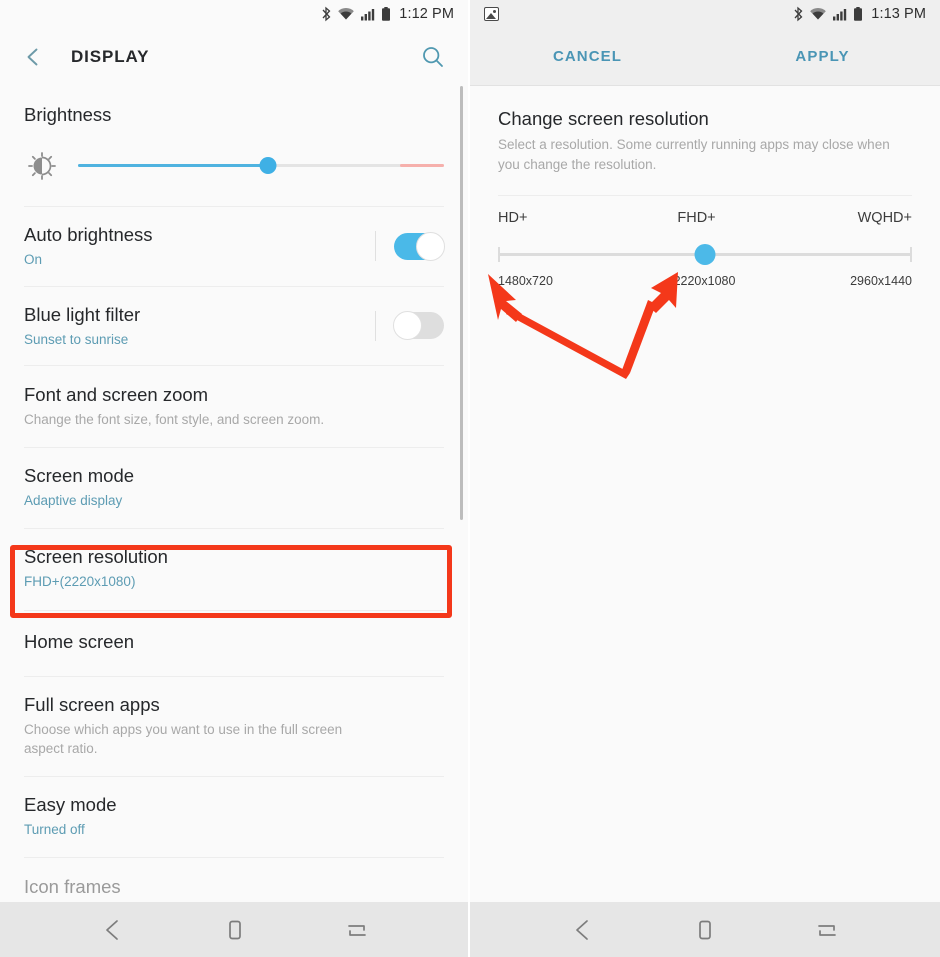 The width and height of the screenshot is (940, 957). Describe the element at coordinates (881, 280) in the screenshot. I see `resolution-pixels-wqhd: 2960x1440` at that location.